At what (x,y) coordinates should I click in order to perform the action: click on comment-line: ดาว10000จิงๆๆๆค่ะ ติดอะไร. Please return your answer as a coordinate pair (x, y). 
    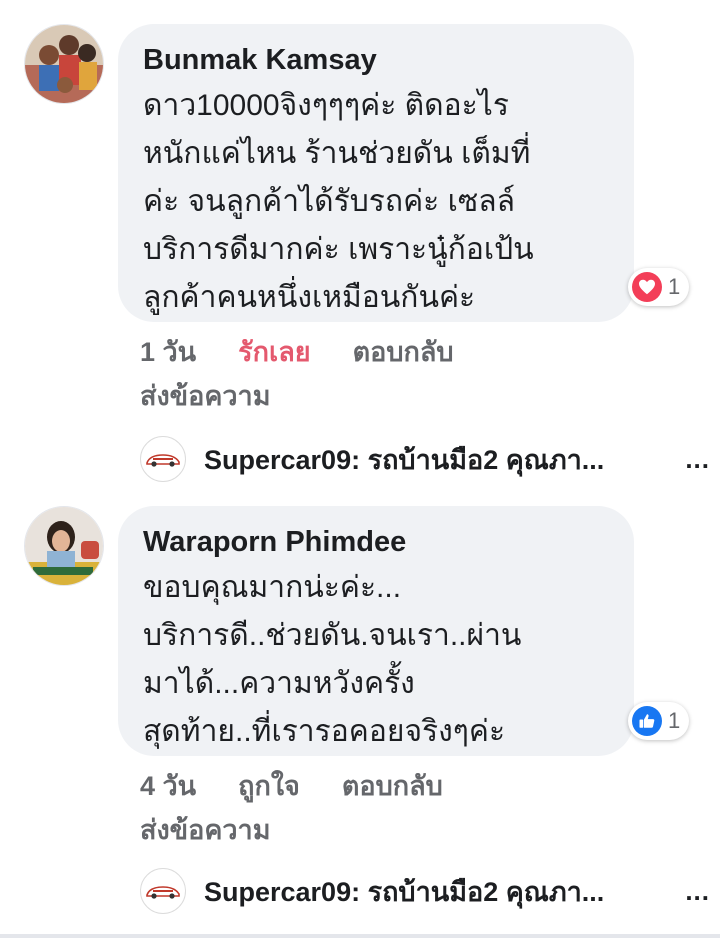
    Looking at the image, I should click on (326, 105).